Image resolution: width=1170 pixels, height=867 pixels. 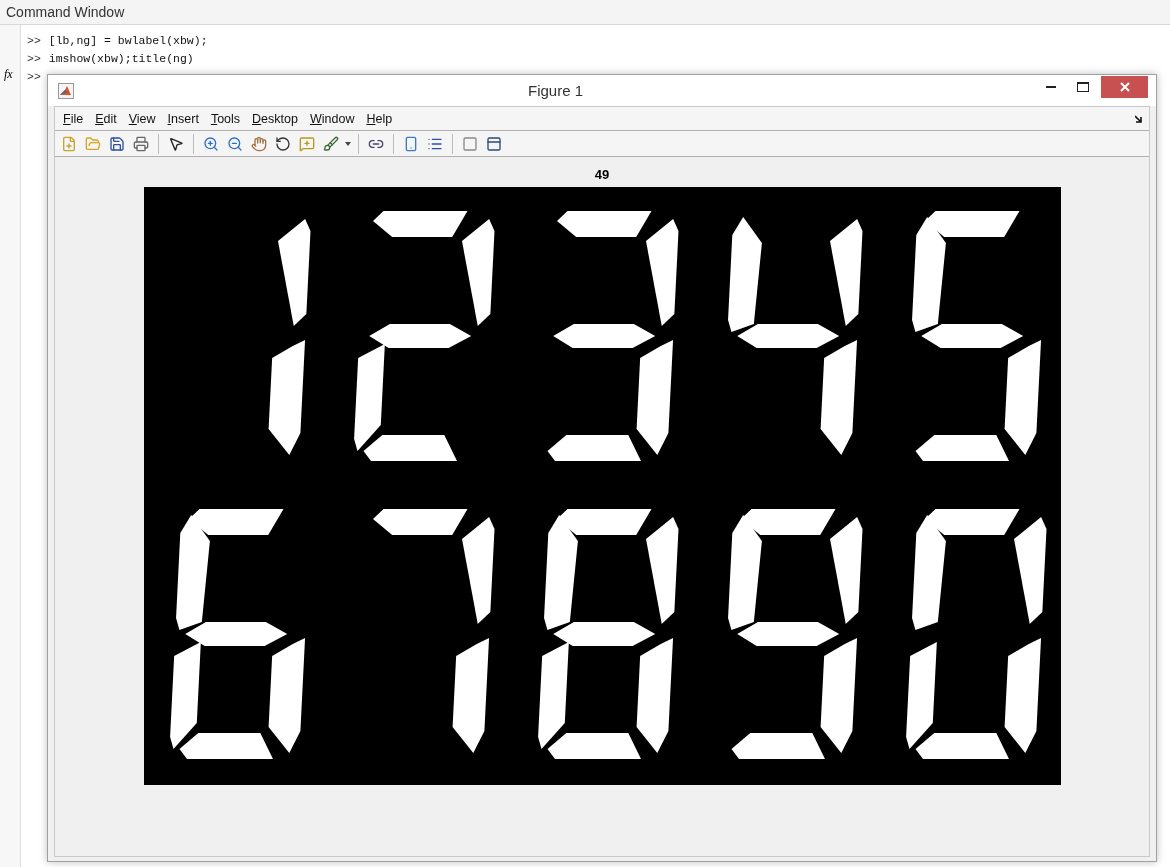 What do you see at coordinates (69, 143) in the screenshot?
I see `new-file-icon` at bounding box center [69, 143].